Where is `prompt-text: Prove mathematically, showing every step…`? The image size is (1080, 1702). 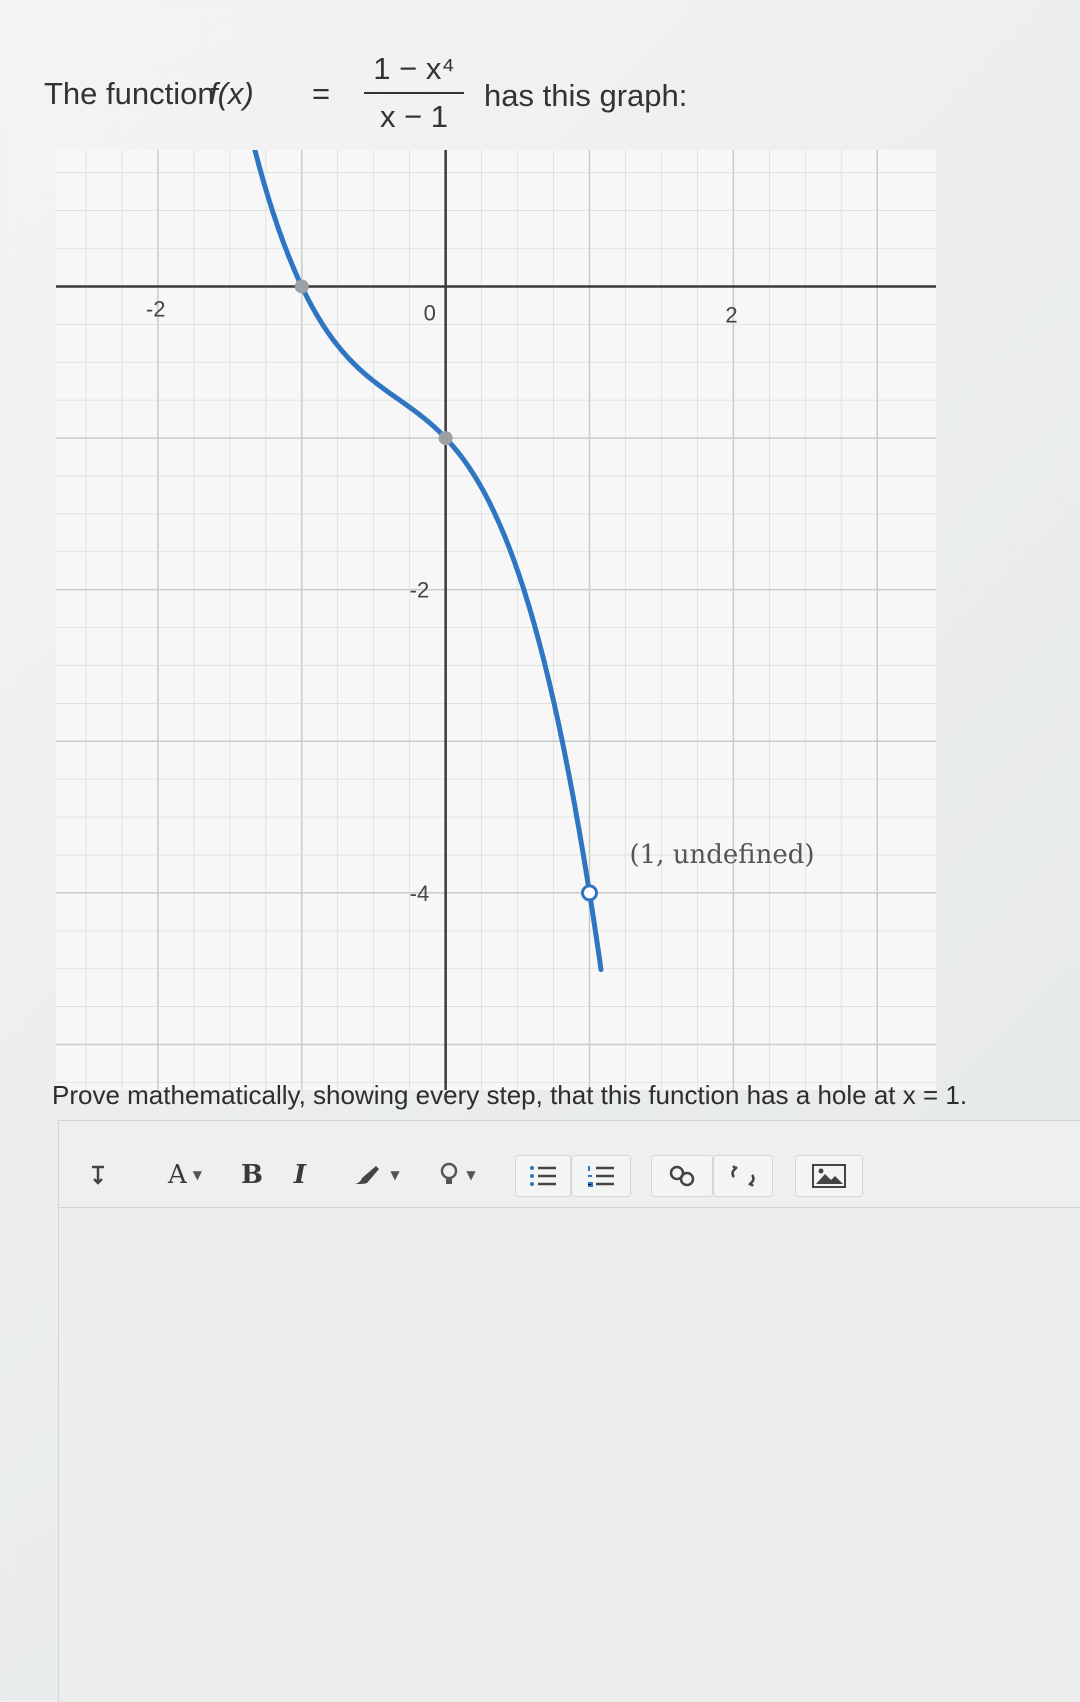
prompt-text: Prove mathematically, showing every step… is located at coordinates (510, 1095).